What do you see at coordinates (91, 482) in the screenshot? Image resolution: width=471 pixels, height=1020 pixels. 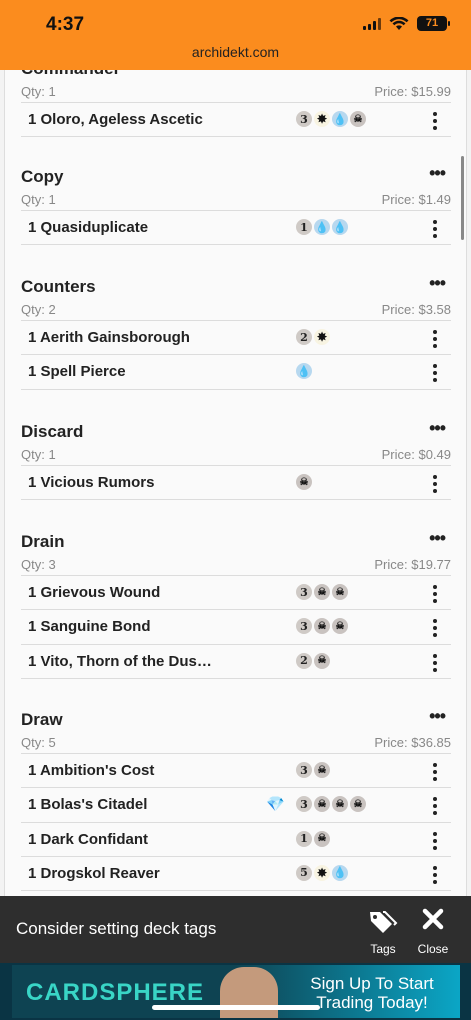 I see `card-name: 1 Vicious Rumors` at bounding box center [91, 482].